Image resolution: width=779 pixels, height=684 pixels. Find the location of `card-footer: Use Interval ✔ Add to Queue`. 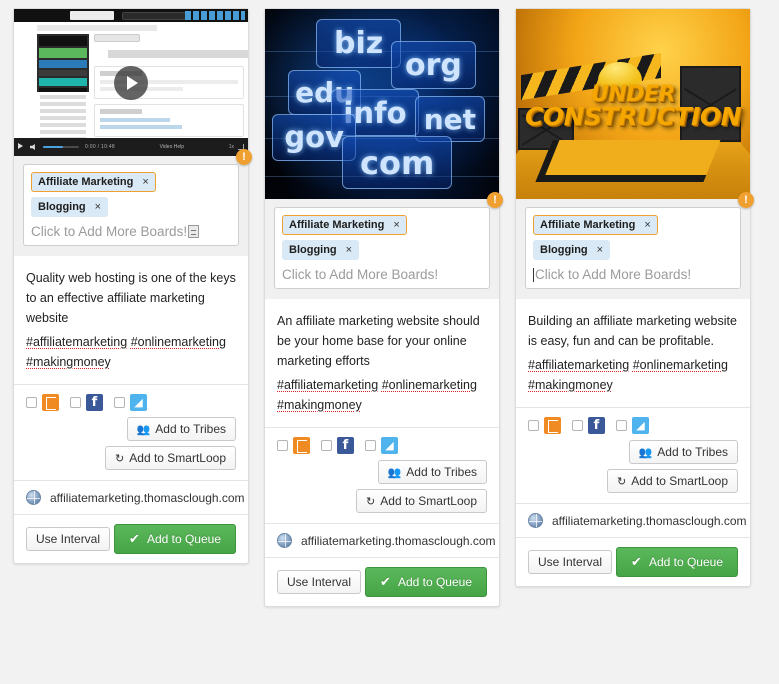

card-footer: Use Interval ✔ Add to Queue is located at coordinates (633, 562).